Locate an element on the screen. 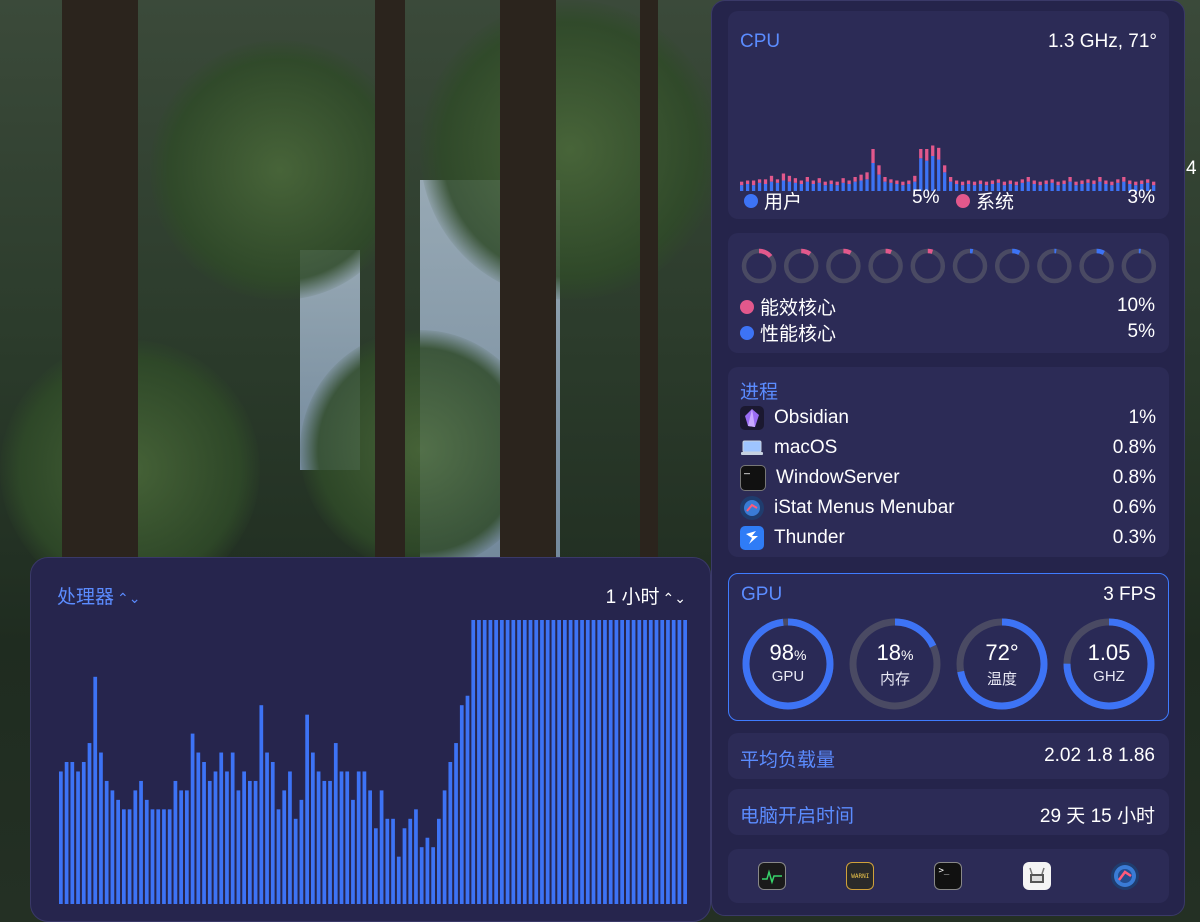  istat-menus-icon is located at coordinates (1124, 876).